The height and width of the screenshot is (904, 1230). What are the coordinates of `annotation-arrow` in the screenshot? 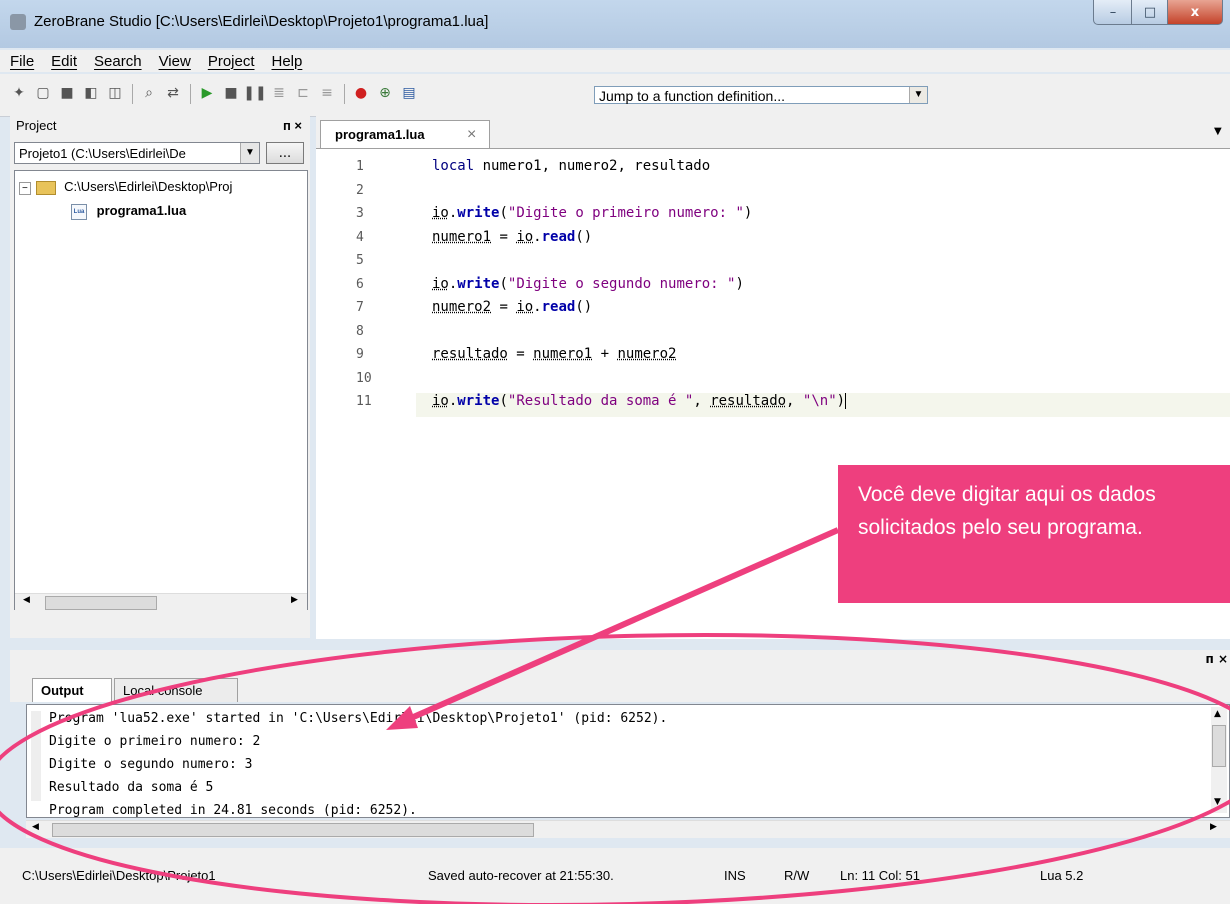 It's located at (620, 626).